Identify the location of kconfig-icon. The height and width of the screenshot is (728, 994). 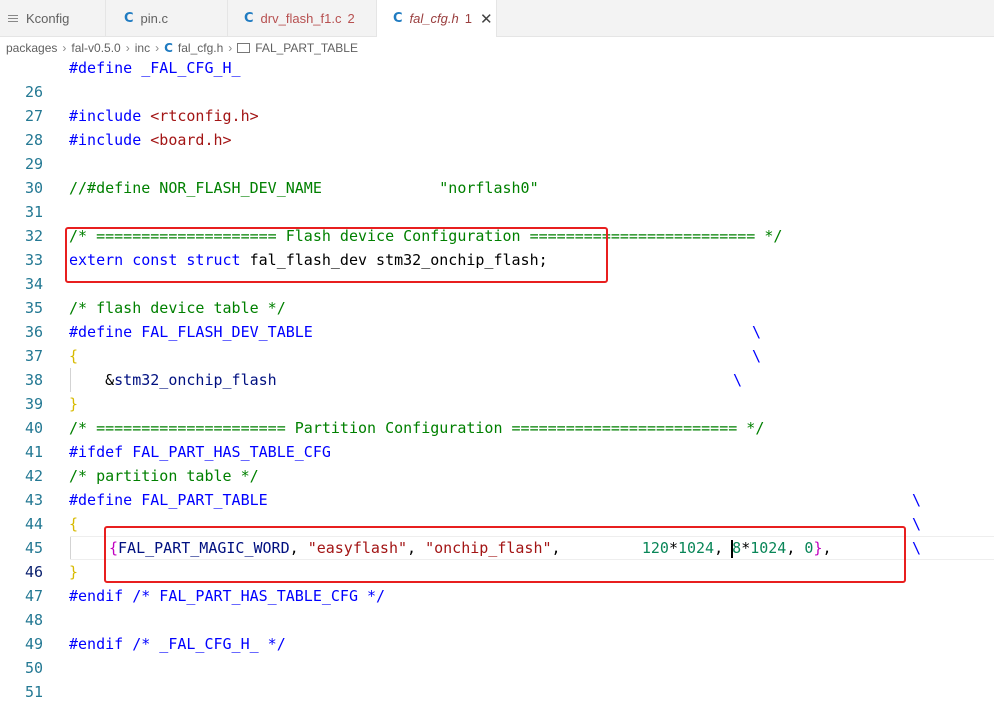
(13, 18).